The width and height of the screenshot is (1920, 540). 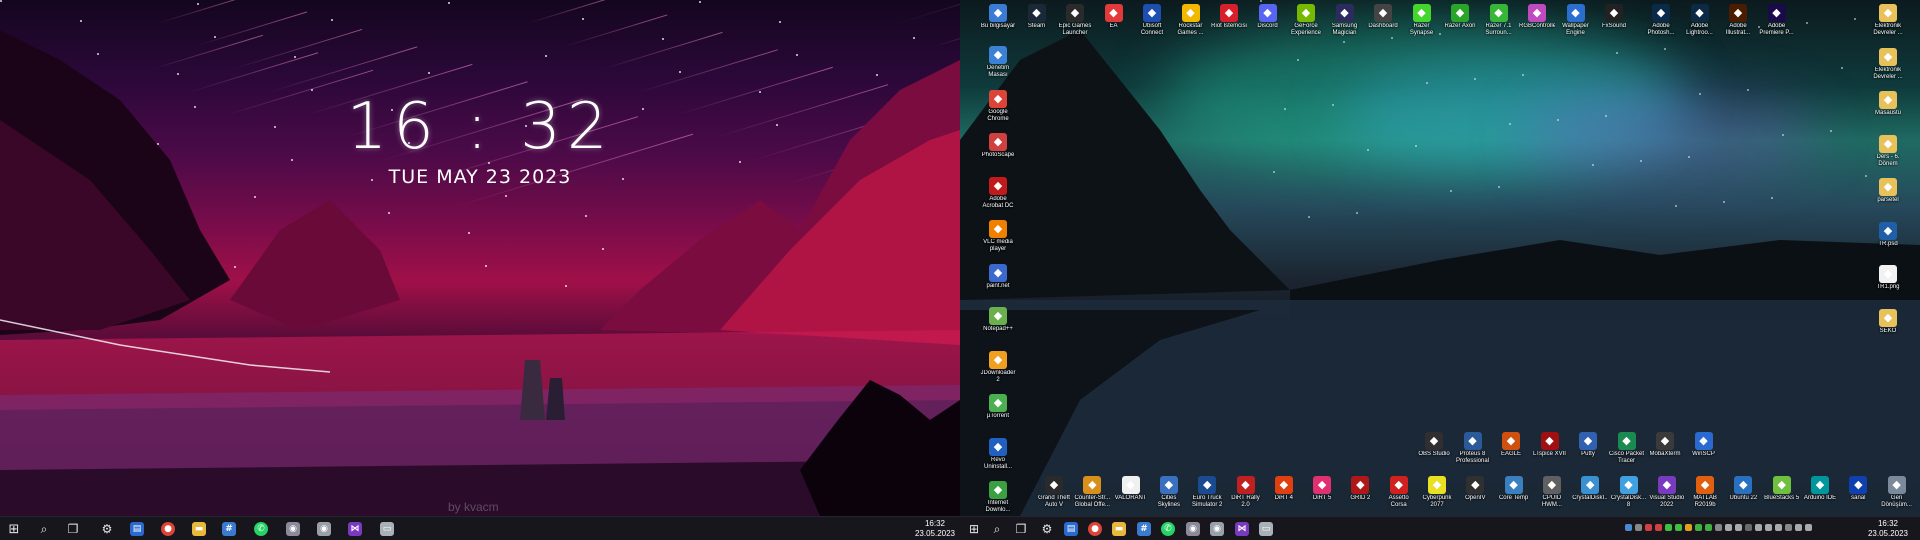 I want to click on desktop-shortcut: ◆ OBS Studio, so click(x=1434, y=445).